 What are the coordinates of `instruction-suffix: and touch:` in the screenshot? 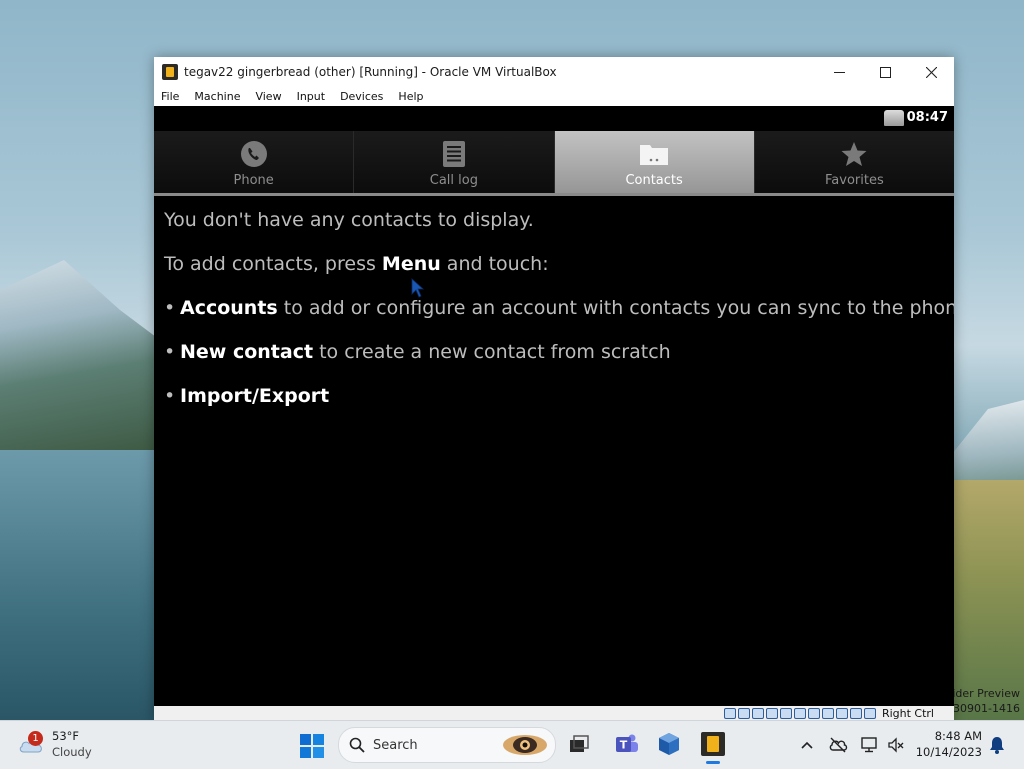 It's located at (494, 264).